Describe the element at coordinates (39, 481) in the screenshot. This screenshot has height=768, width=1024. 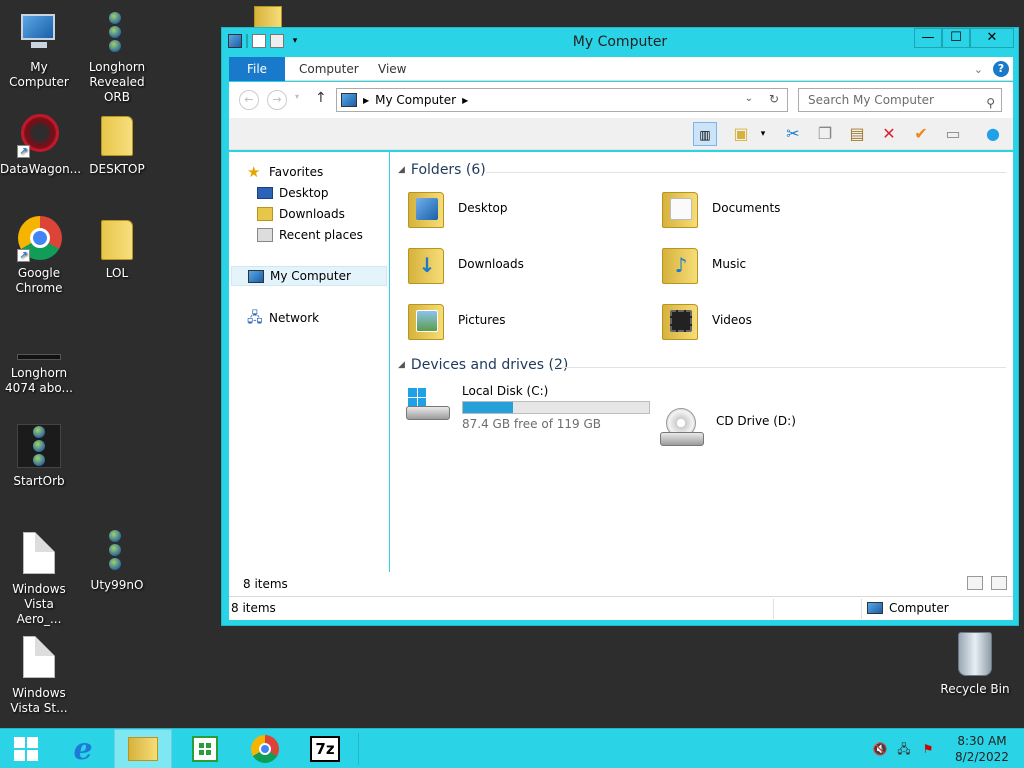
I see `desktop-icon-label: StartOrb` at that location.